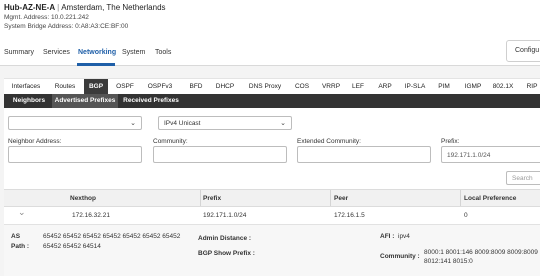 This screenshot has height=276, width=540. I want to click on cell-prefix: 192.171.1.0/24, so click(225, 215).